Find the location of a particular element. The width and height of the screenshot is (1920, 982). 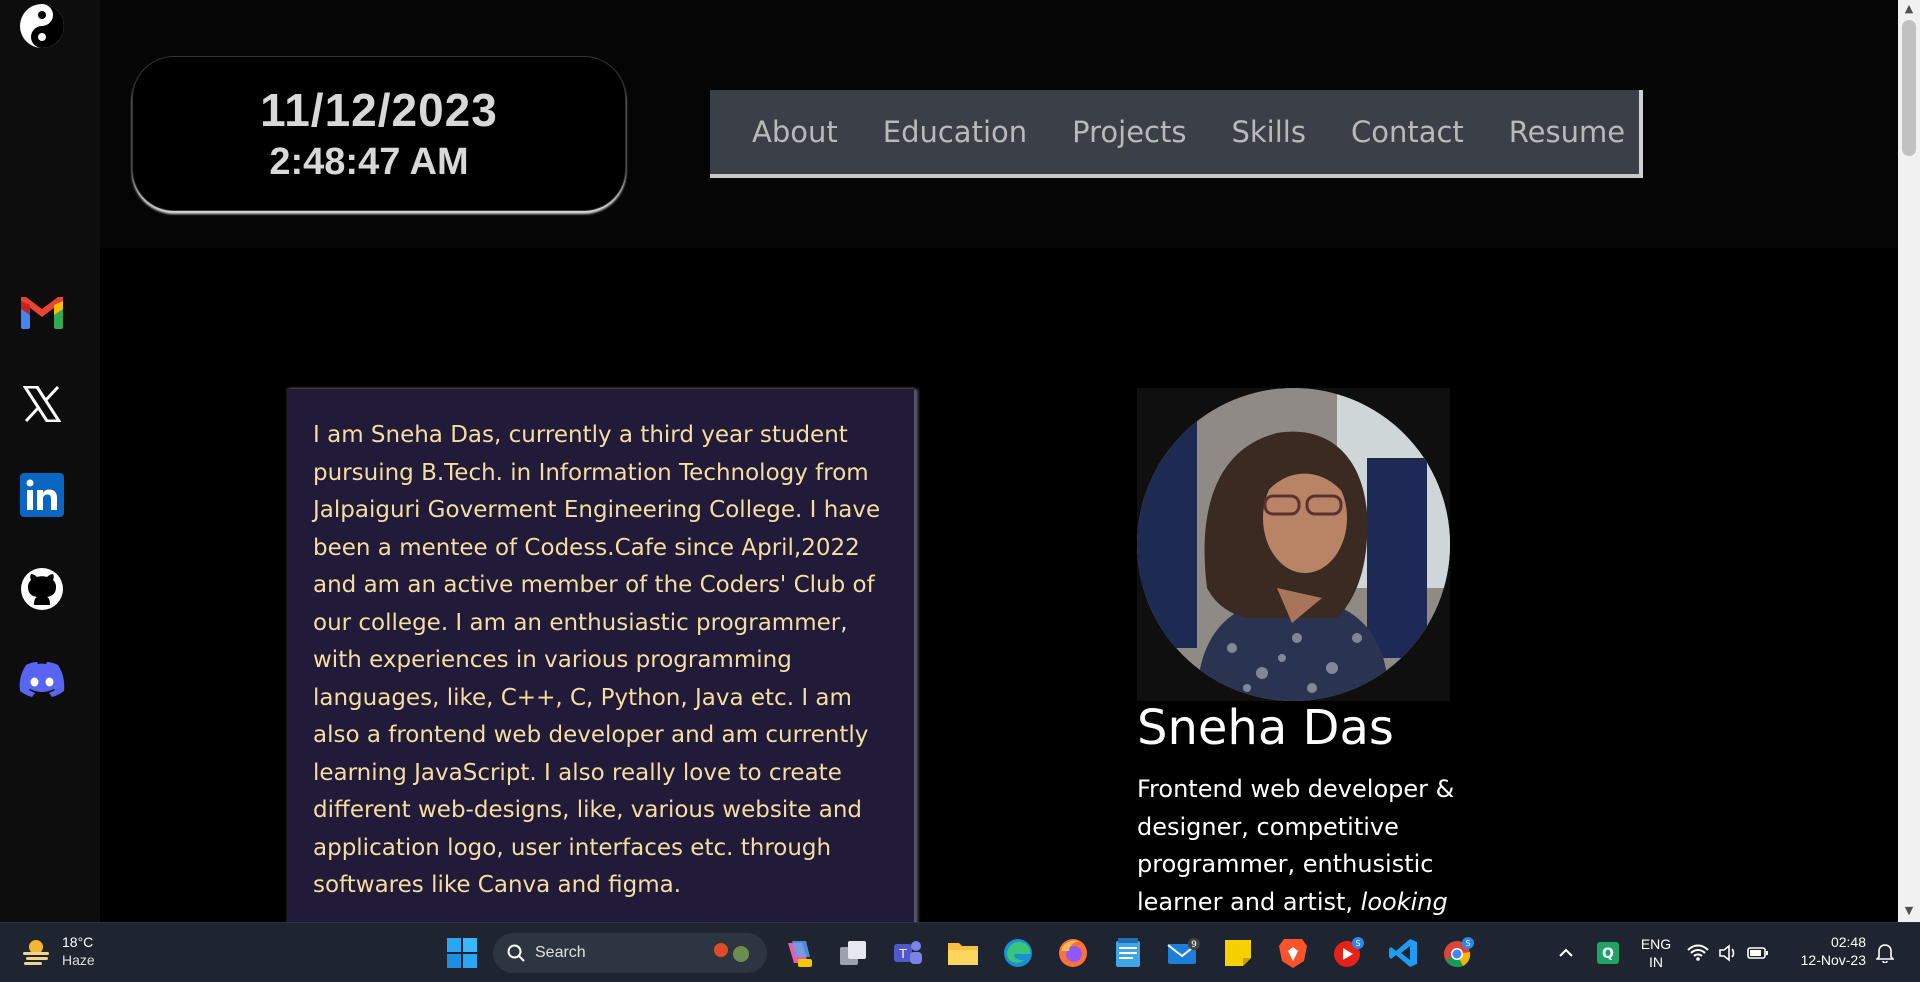

taskbar-search: Search is located at coordinates (630, 953).